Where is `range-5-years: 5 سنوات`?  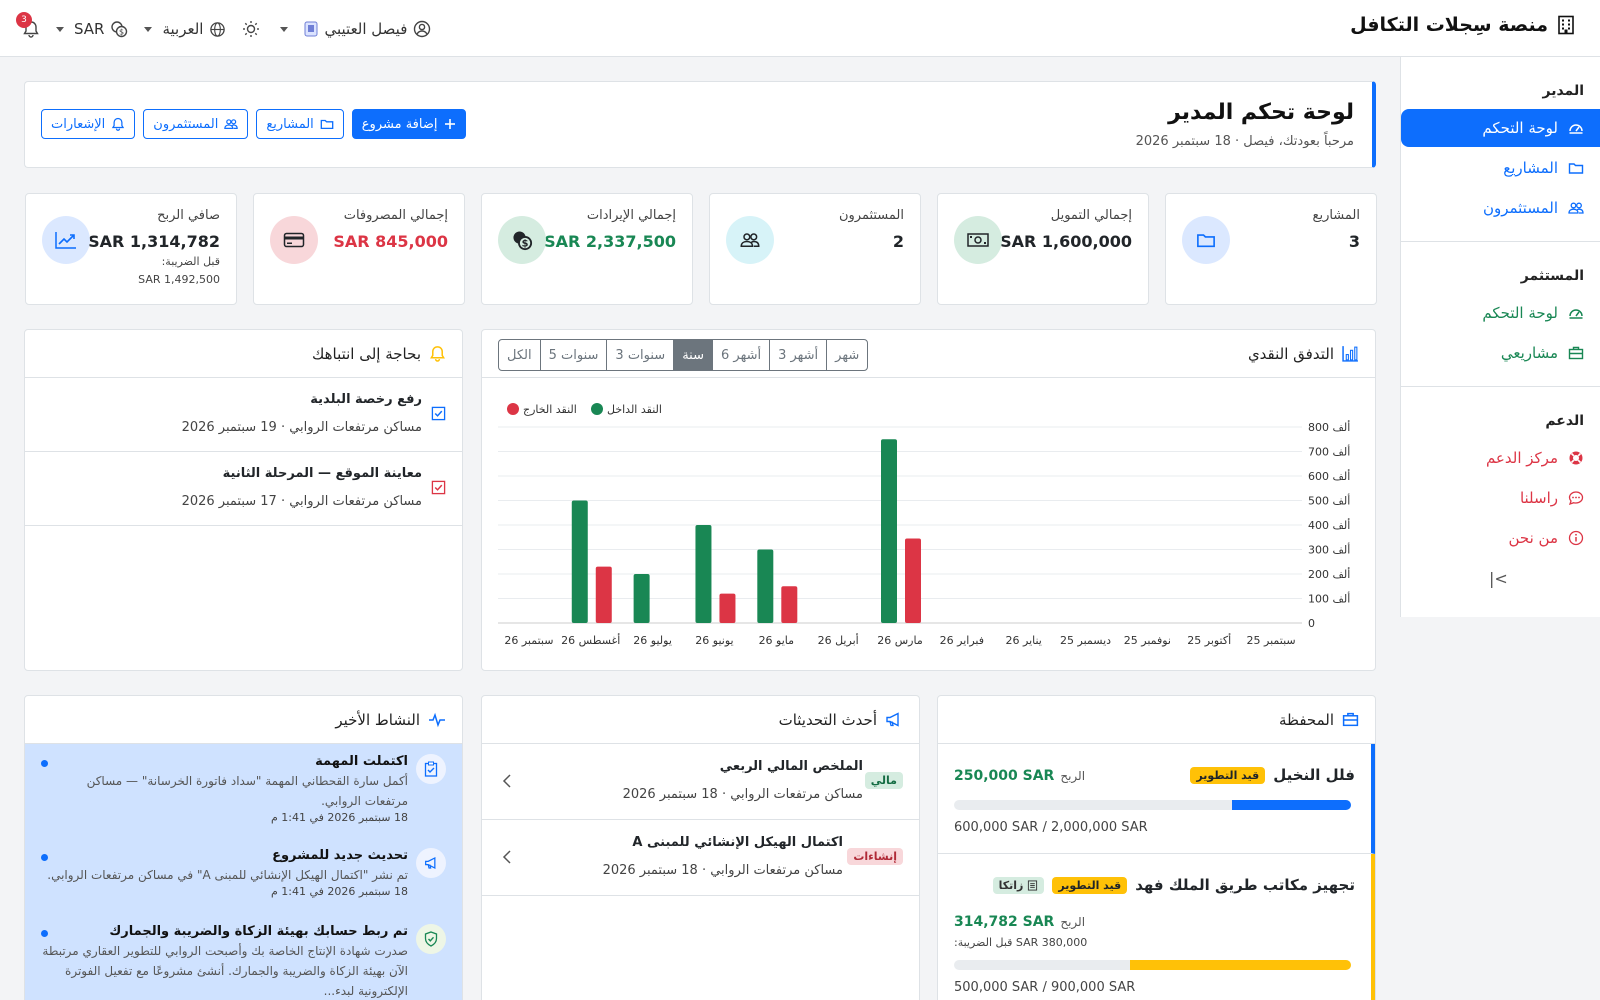
range-5-years: 5 سنوات is located at coordinates (573, 355).